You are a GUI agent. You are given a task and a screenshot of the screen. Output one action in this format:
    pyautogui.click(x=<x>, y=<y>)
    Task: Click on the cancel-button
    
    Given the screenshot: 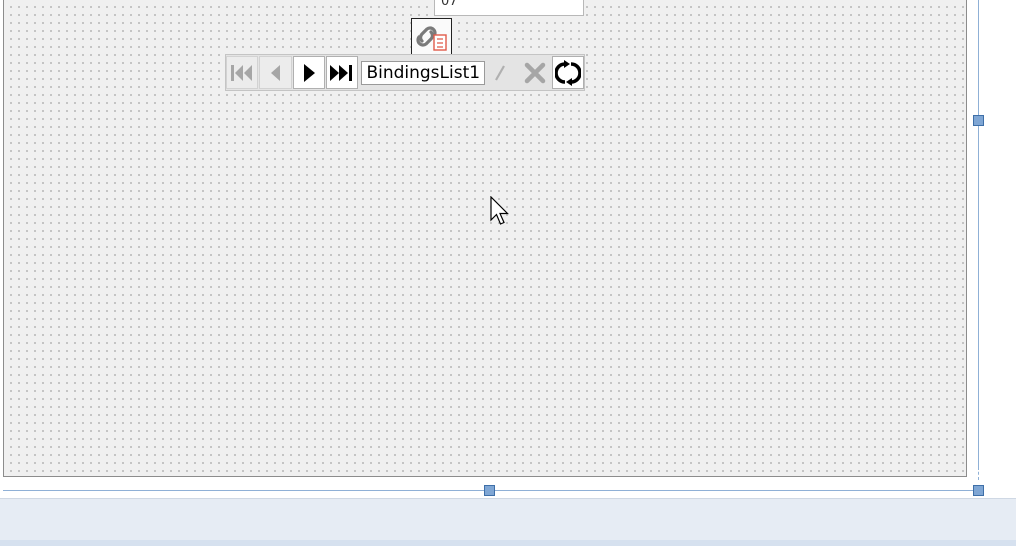 What is the action you would take?
    pyautogui.click(x=535, y=72)
    